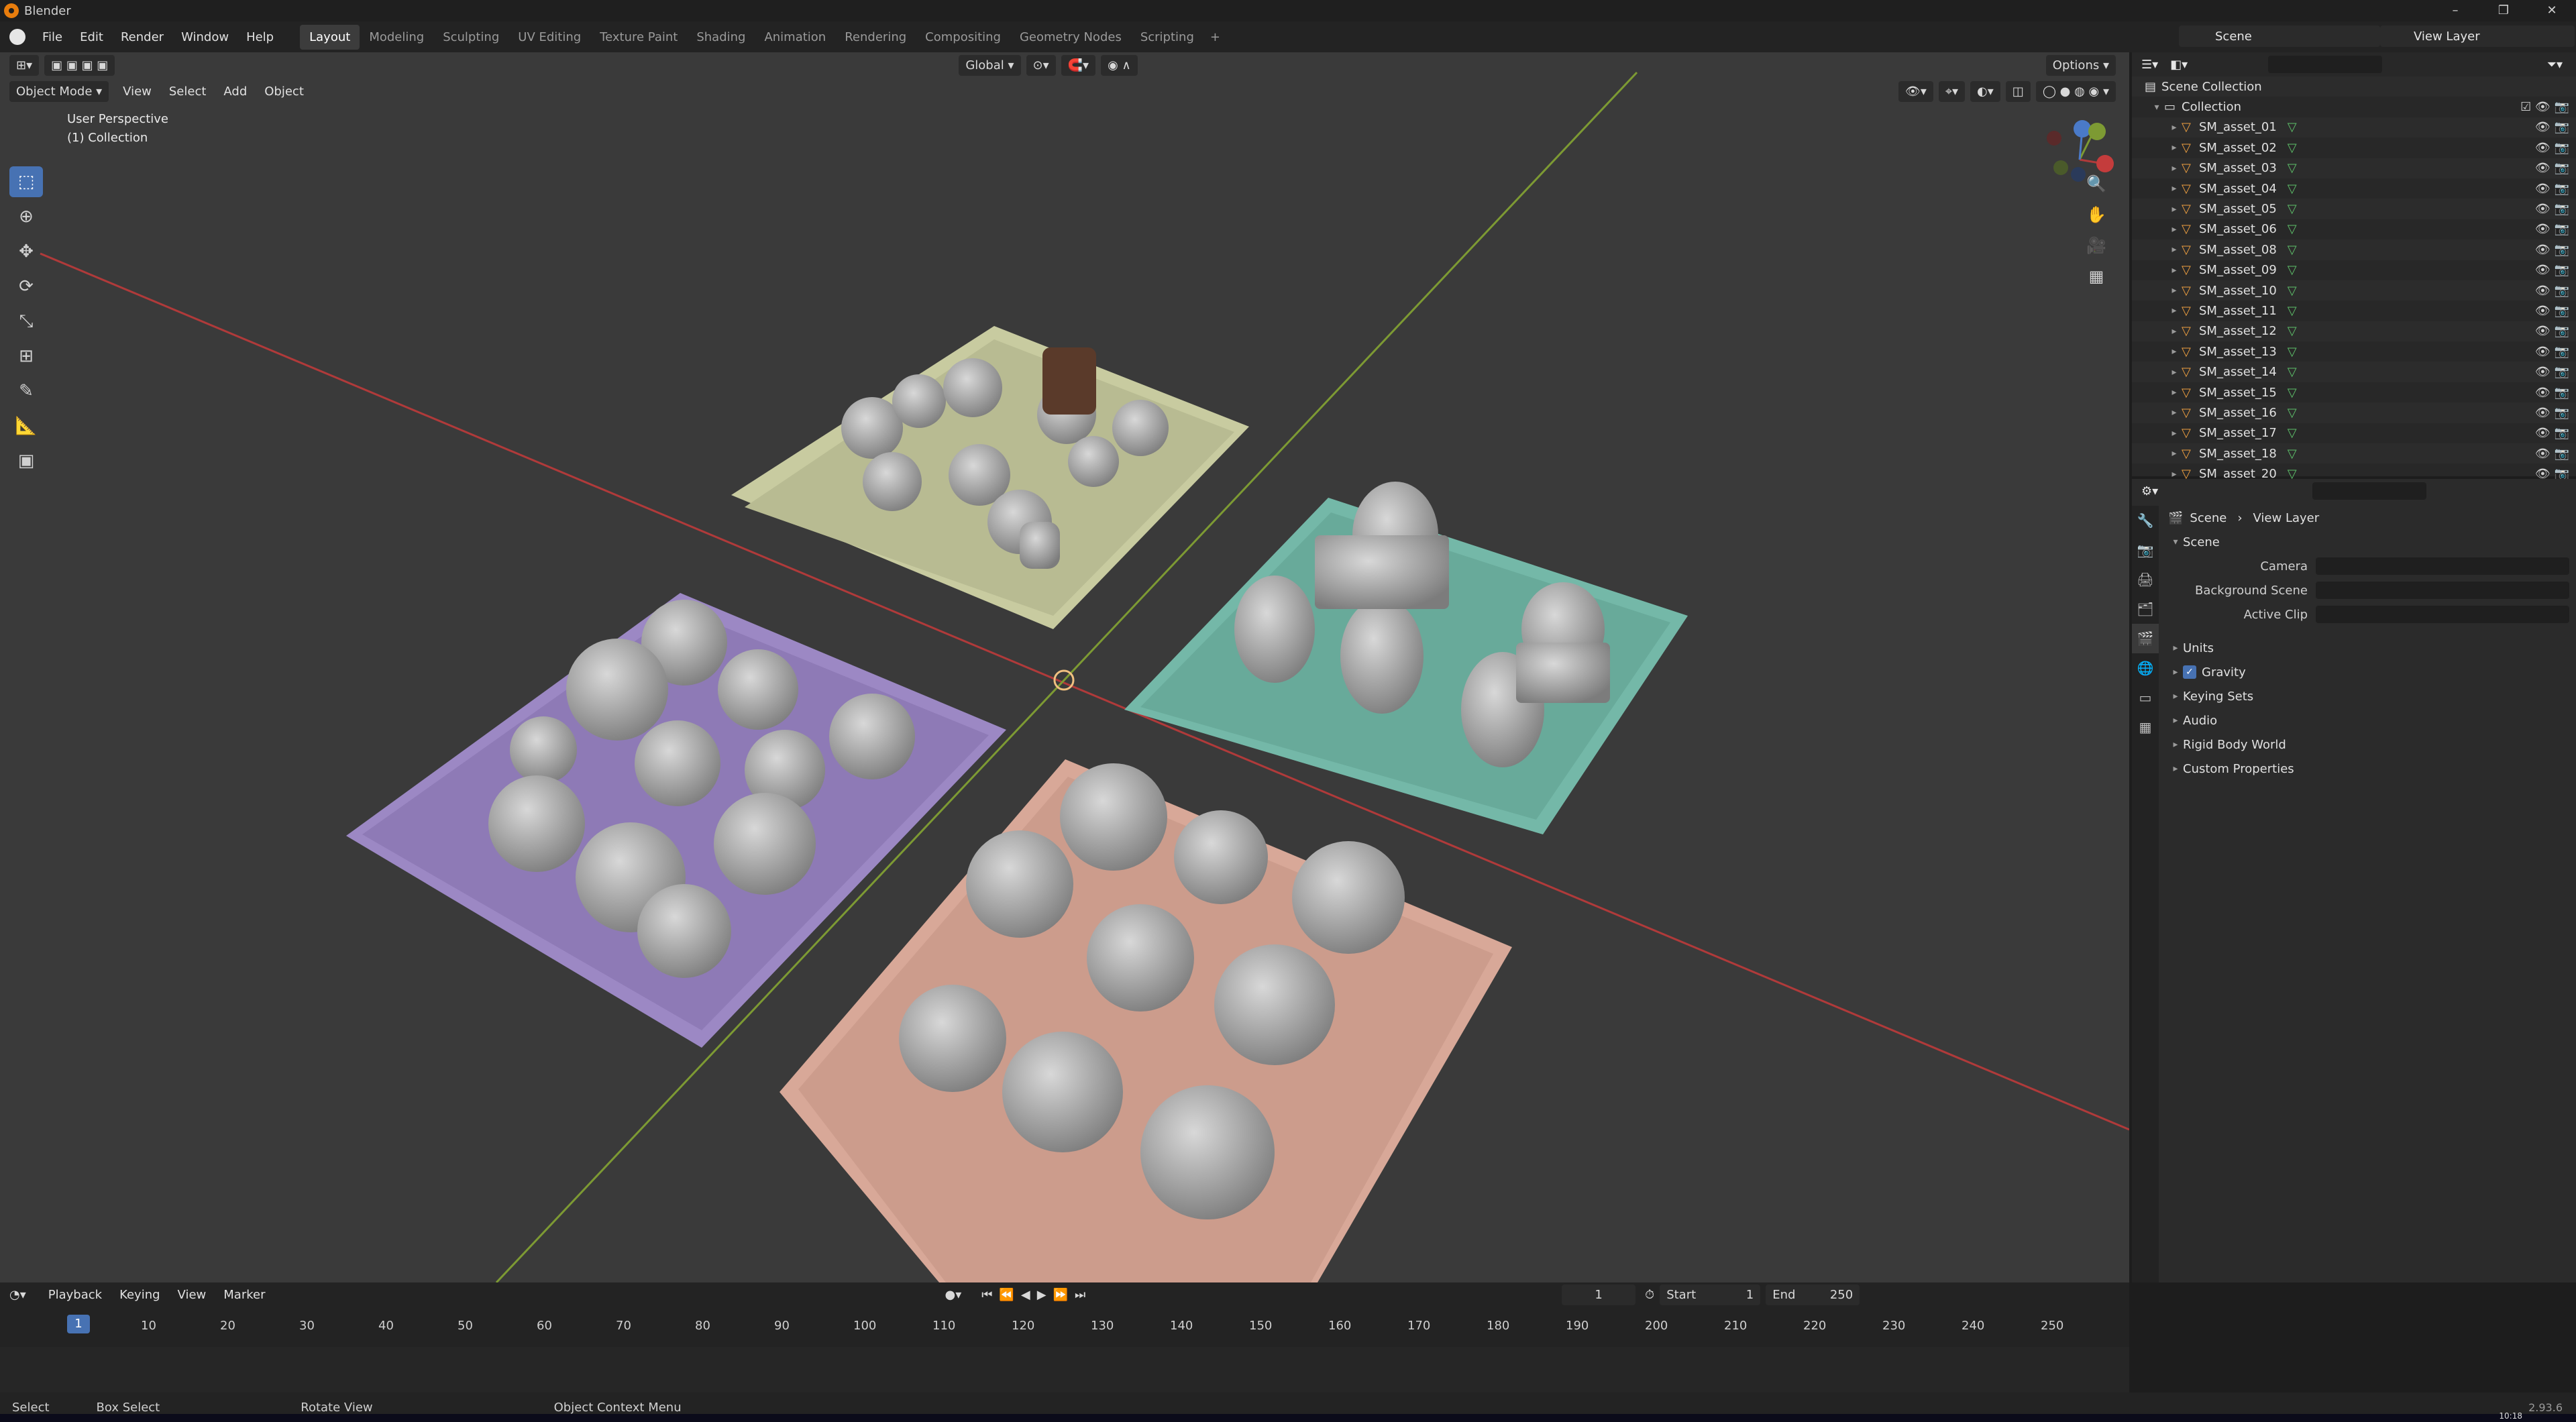 The height and width of the screenshot is (1422, 2576). I want to click on outliner-editor-icon: ☰▾, so click(2149, 65).